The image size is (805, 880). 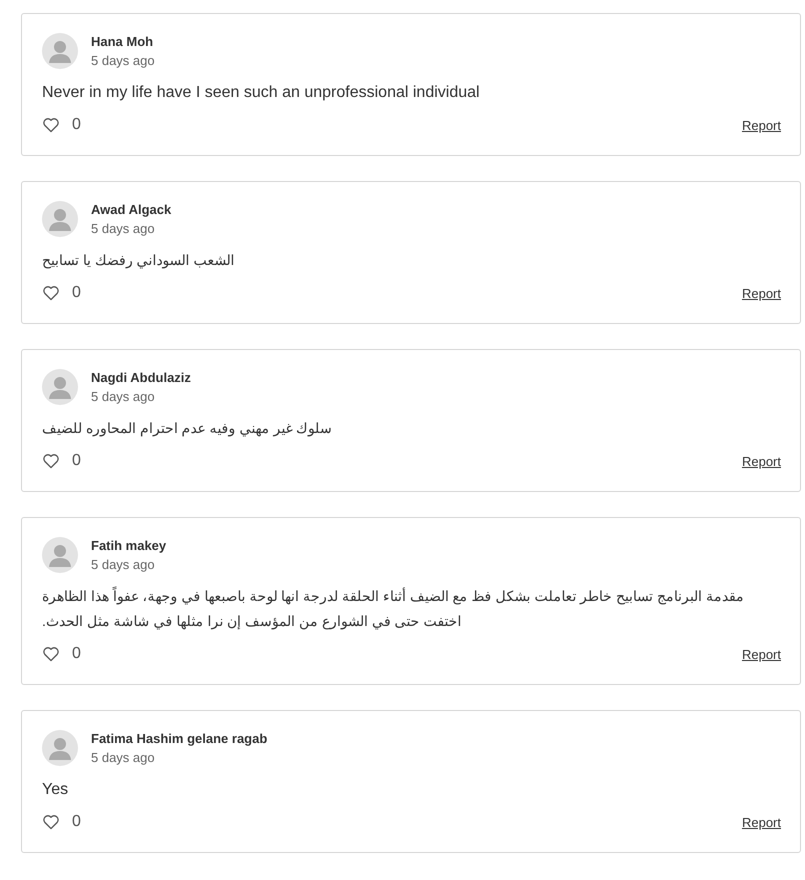 I want to click on comment-text: الشعب السوداني رفضك يا تسابيح, so click(x=139, y=260).